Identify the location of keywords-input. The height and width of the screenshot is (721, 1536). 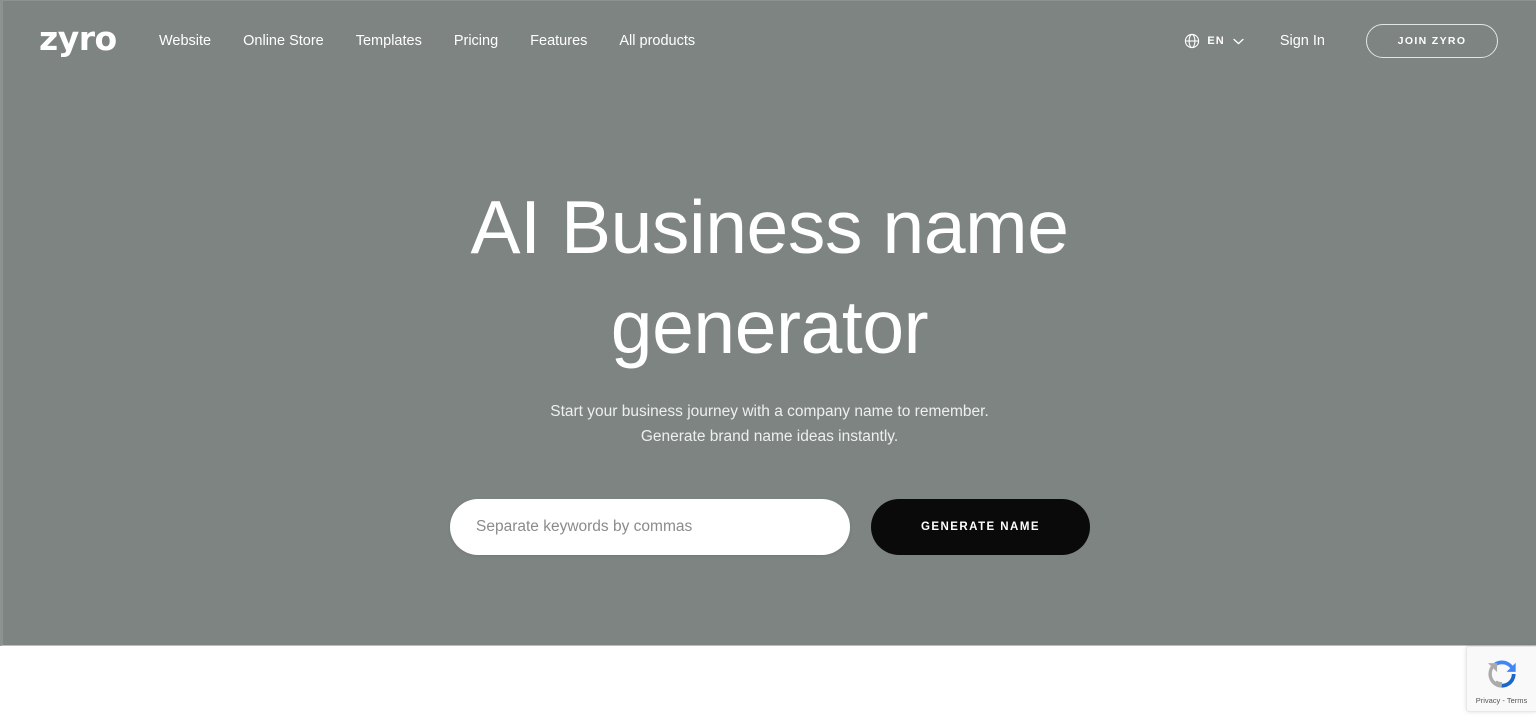
(650, 526).